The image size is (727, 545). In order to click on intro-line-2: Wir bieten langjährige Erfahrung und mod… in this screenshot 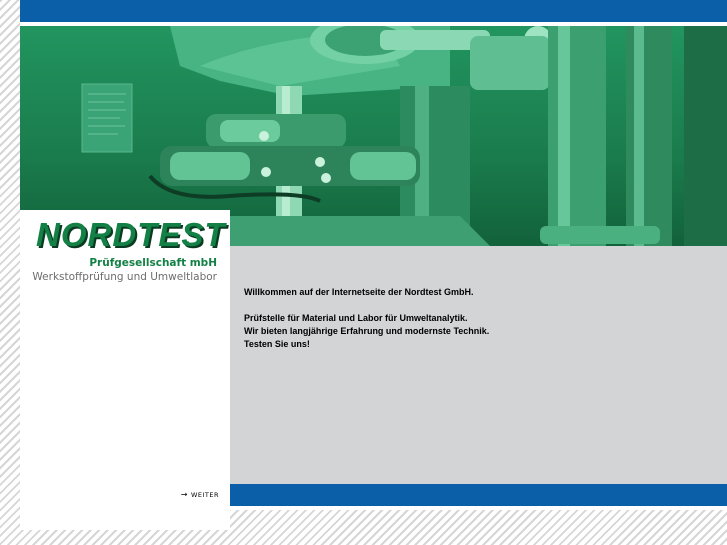, I will do `click(367, 331)`.